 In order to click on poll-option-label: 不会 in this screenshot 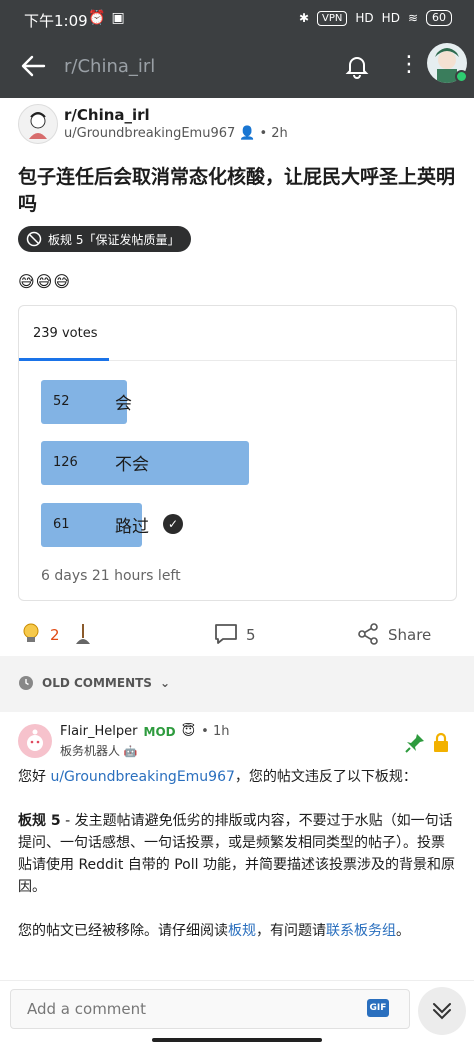, I will do `click(132, 465)`.